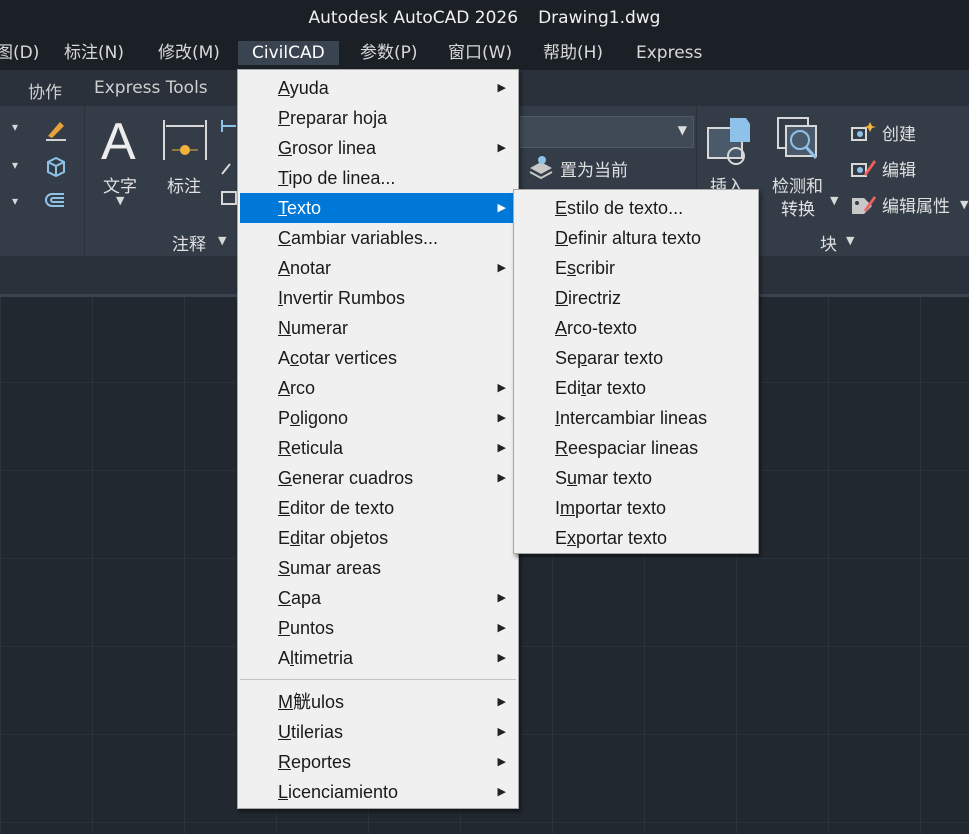 The height and width of the screenshot is (834, 969). Describe the element at coordinates (636, 418) in the screenshot. I see `submenu-item-intercambiar-lineas: Intercambiar lineas` at that location.